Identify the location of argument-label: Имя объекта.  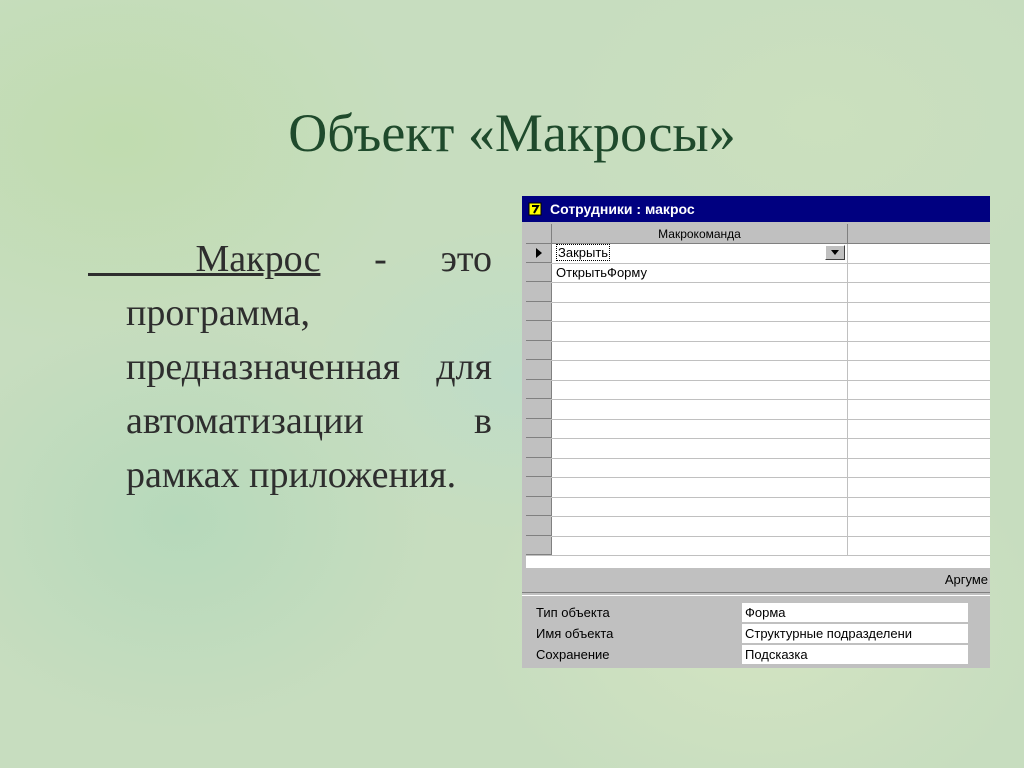
(575, 633).